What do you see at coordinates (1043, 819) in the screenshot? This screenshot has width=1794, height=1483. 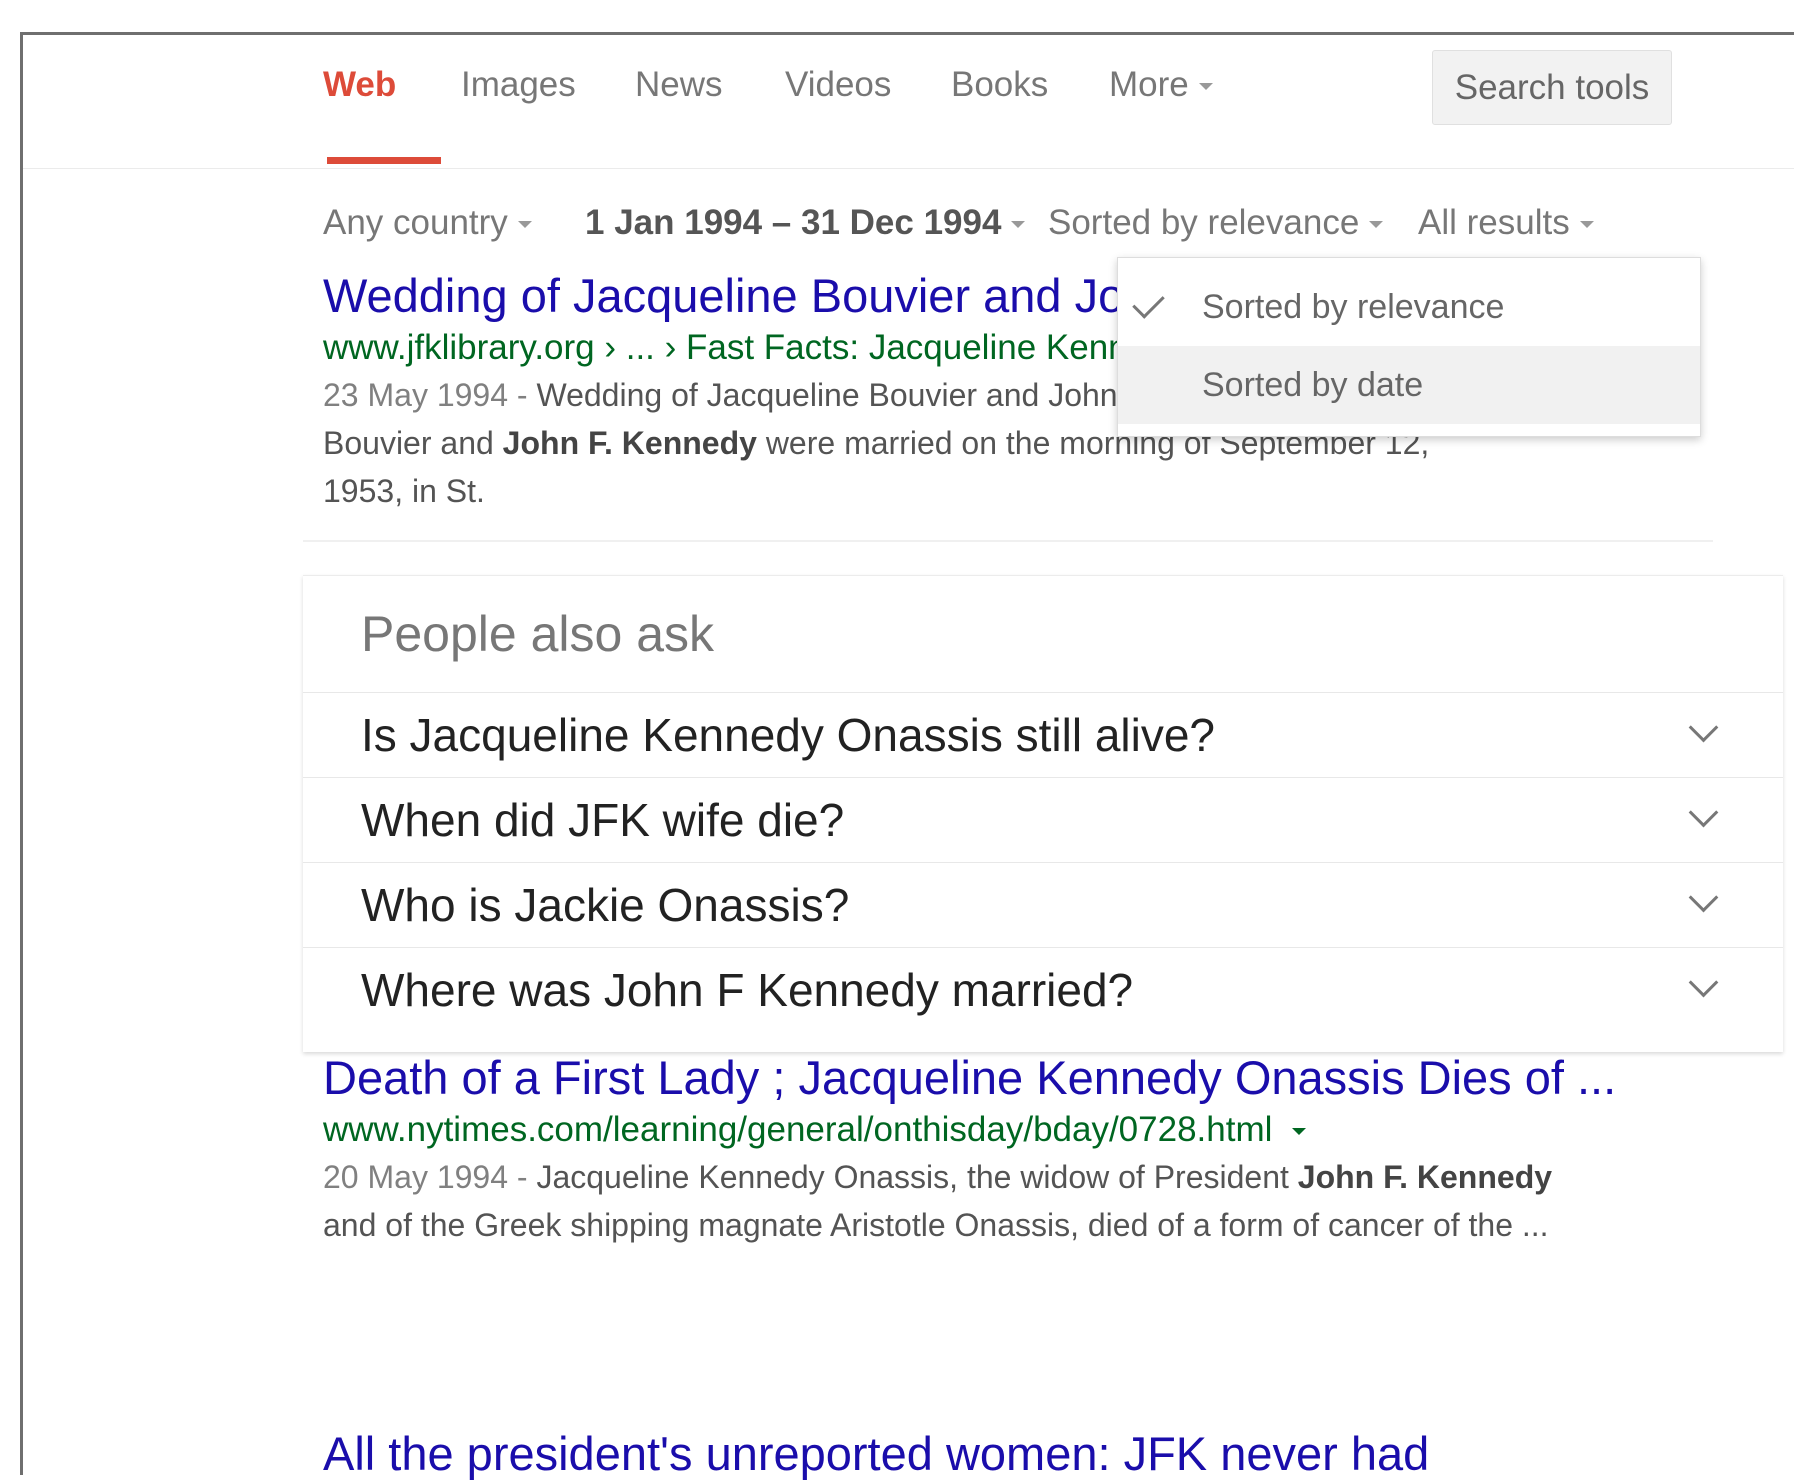 I see `paa-question: When did JFK wife die?` at bounding box center [1043, 819].